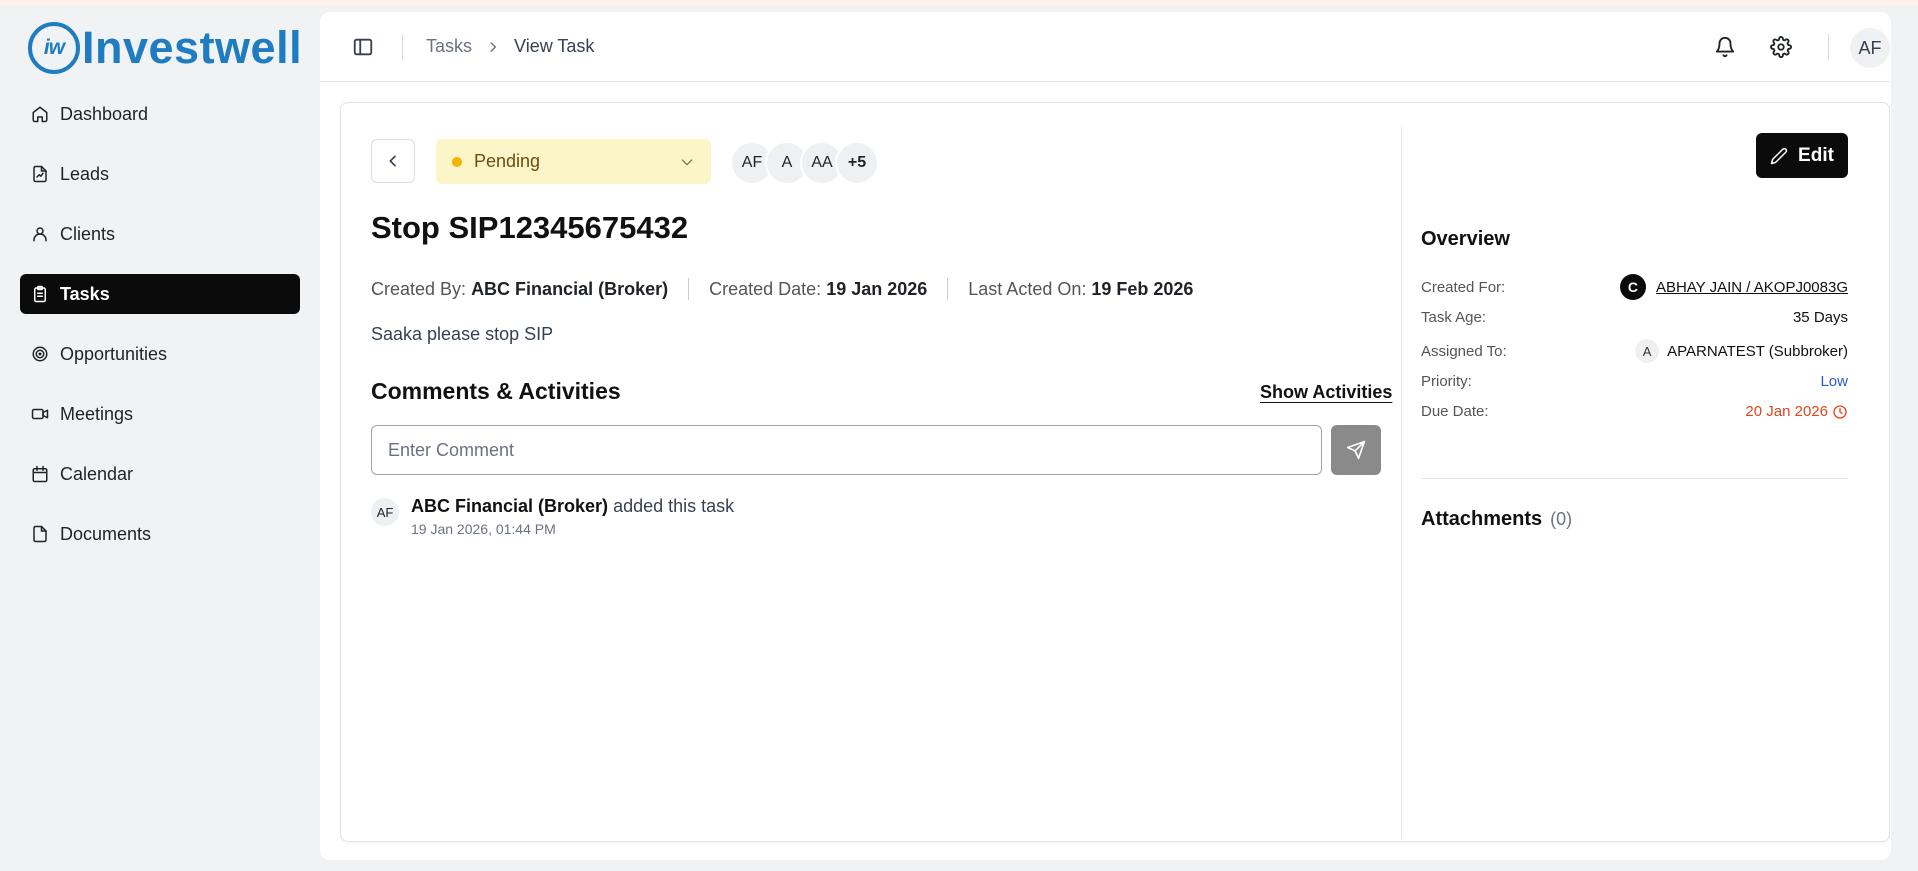  What do you see at coordinates (1634, 351) in the screenshot?
I see `overview-row-assigned-to: Assigned To: A APARNATEST (Subbroker)` at bounding box center [1634, 351].